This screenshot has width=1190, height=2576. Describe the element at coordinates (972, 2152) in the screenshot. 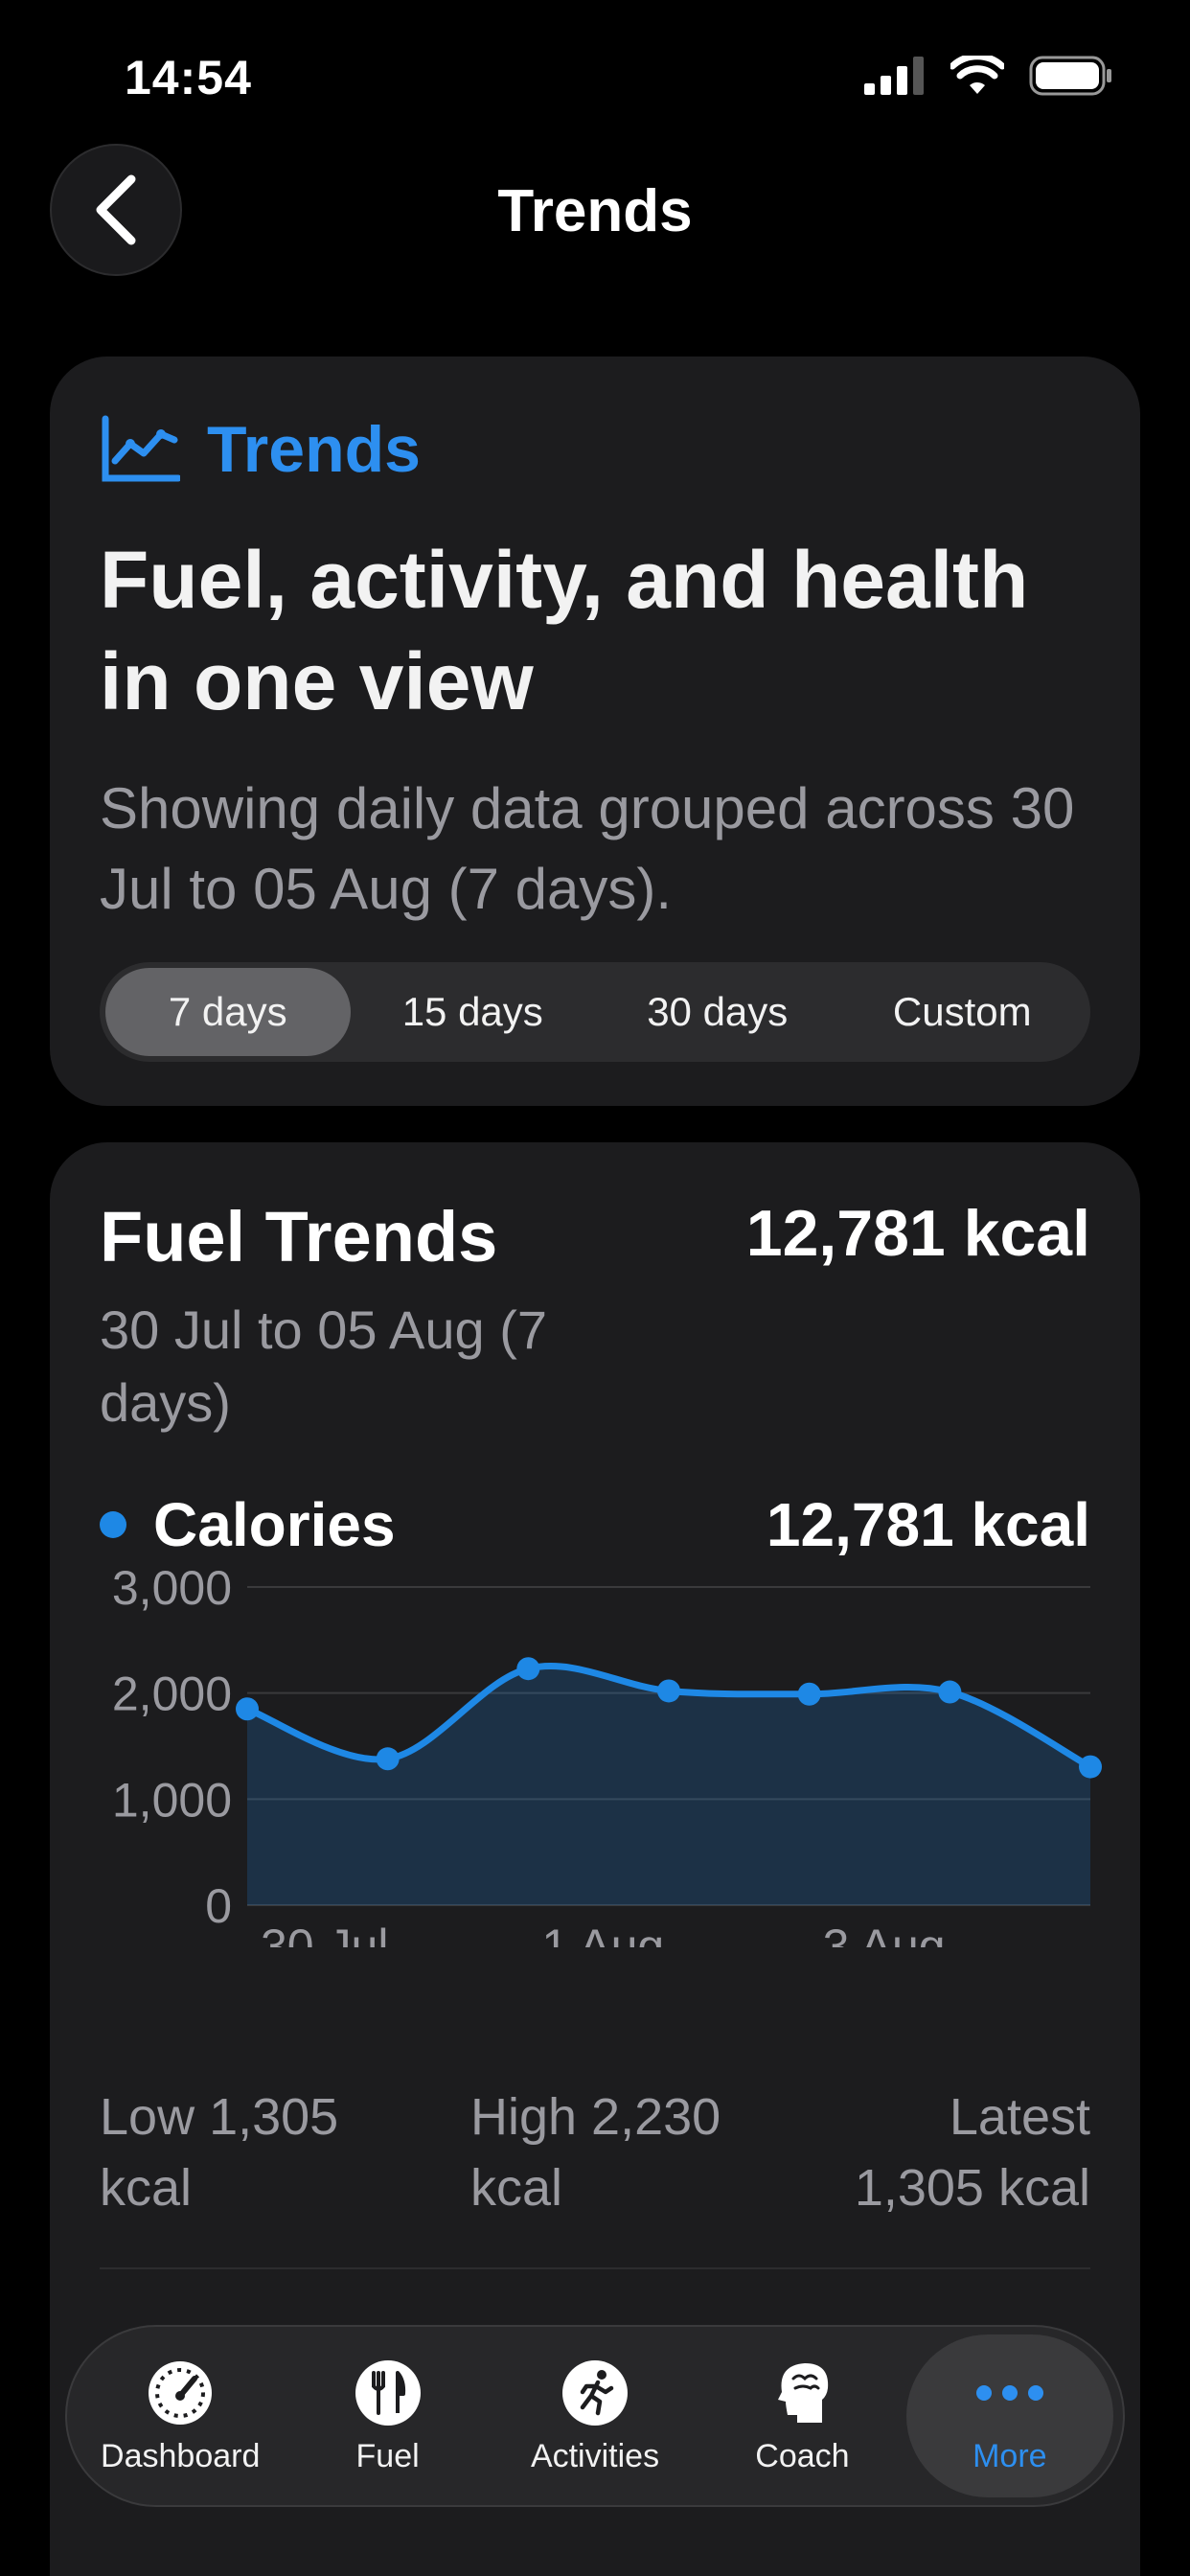

I see `stat-latest: Latest 1,305 kcal` at that location.